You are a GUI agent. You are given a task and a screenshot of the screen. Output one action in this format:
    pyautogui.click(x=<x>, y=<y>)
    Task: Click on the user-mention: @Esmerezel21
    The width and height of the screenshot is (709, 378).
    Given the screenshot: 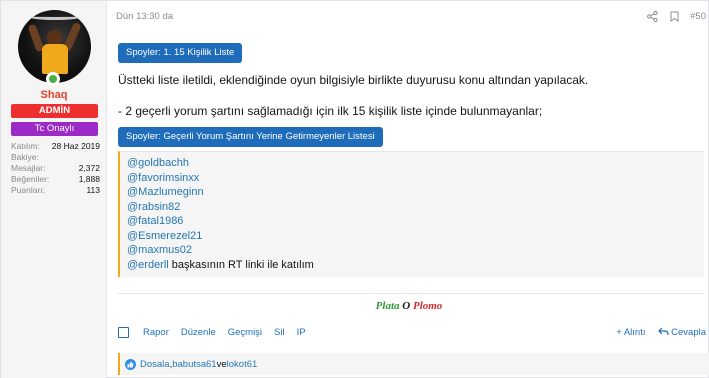 What is the action you would take?
    pyautogui.click(x=164, y=236)
    